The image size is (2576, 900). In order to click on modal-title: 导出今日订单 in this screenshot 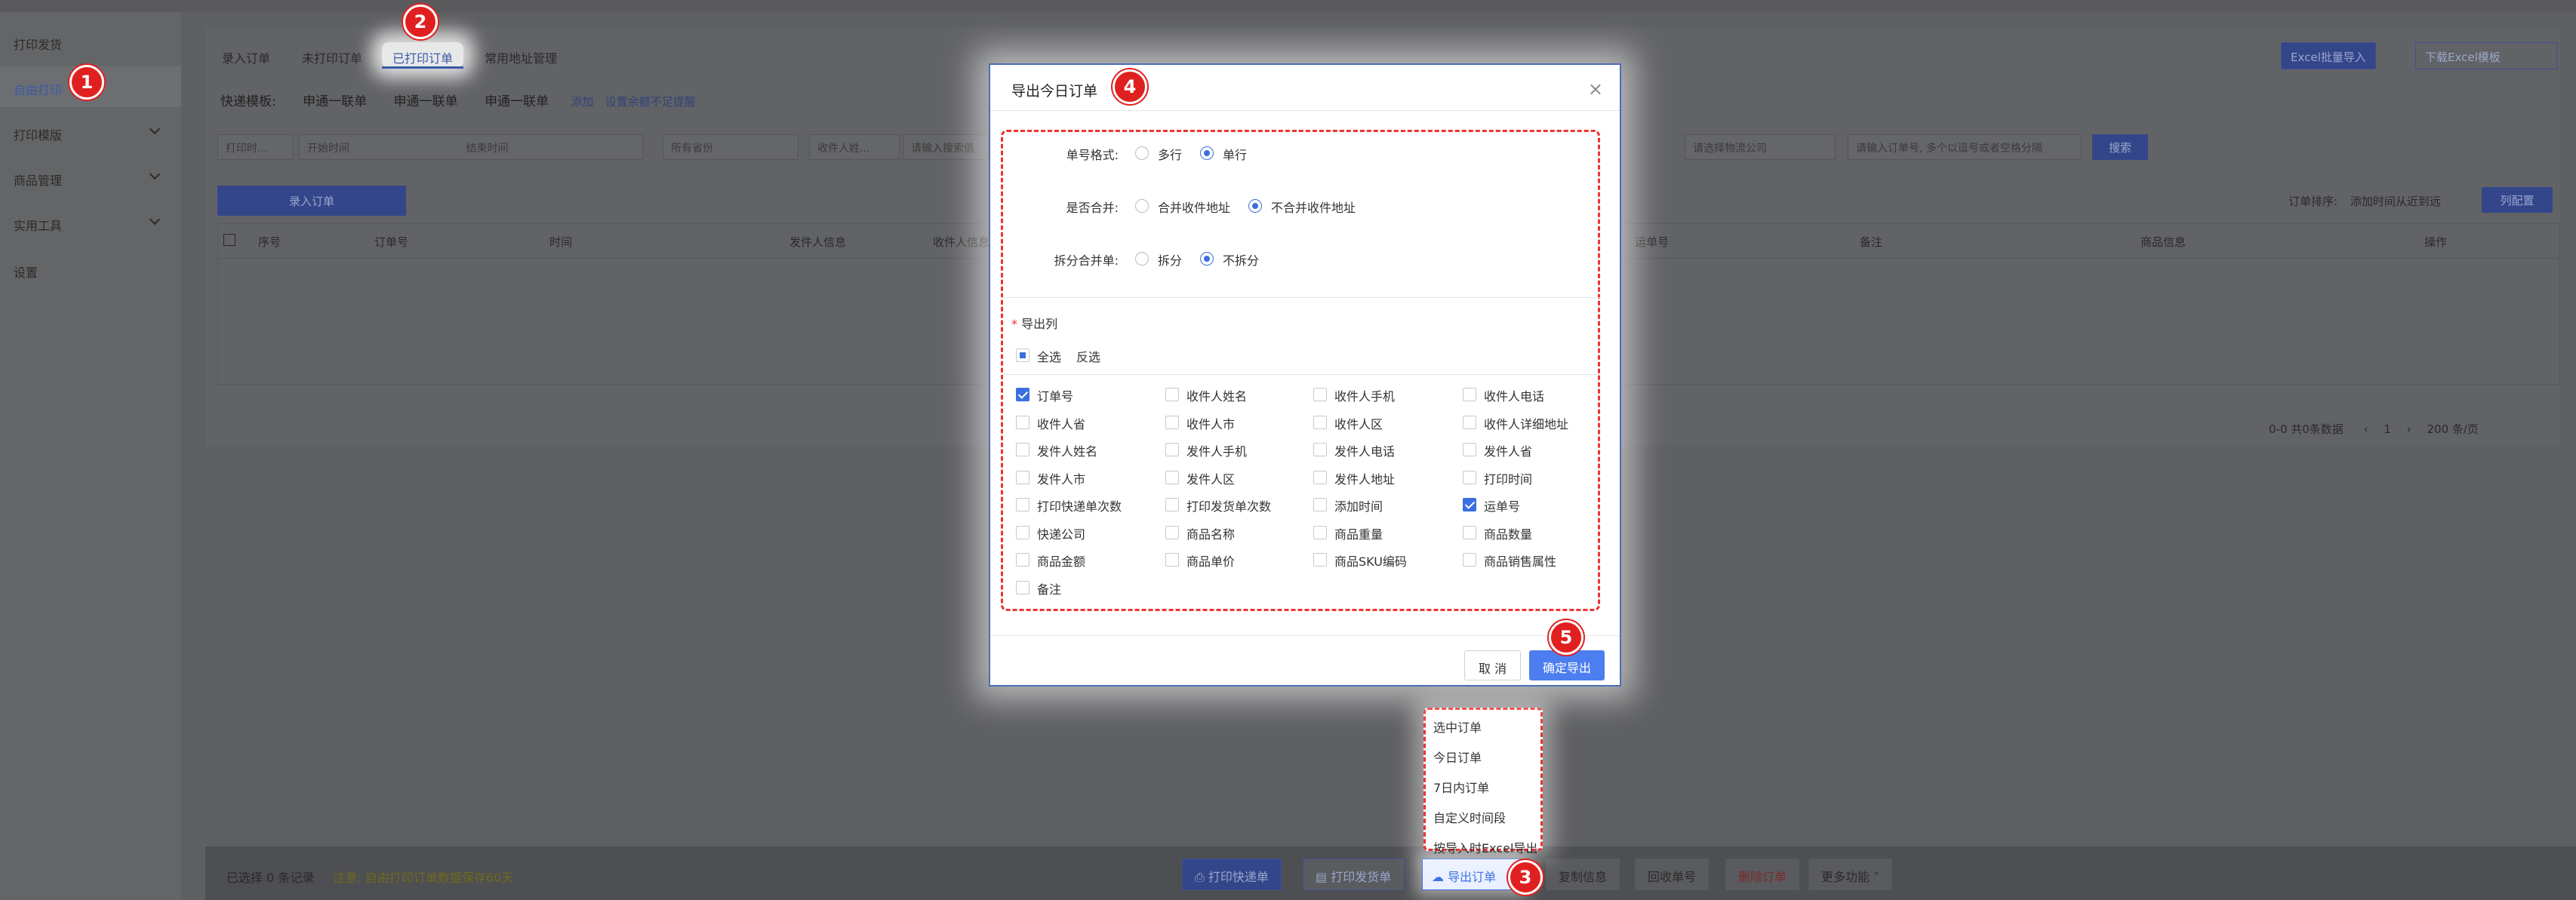, I will do `click(1054, 92)`.